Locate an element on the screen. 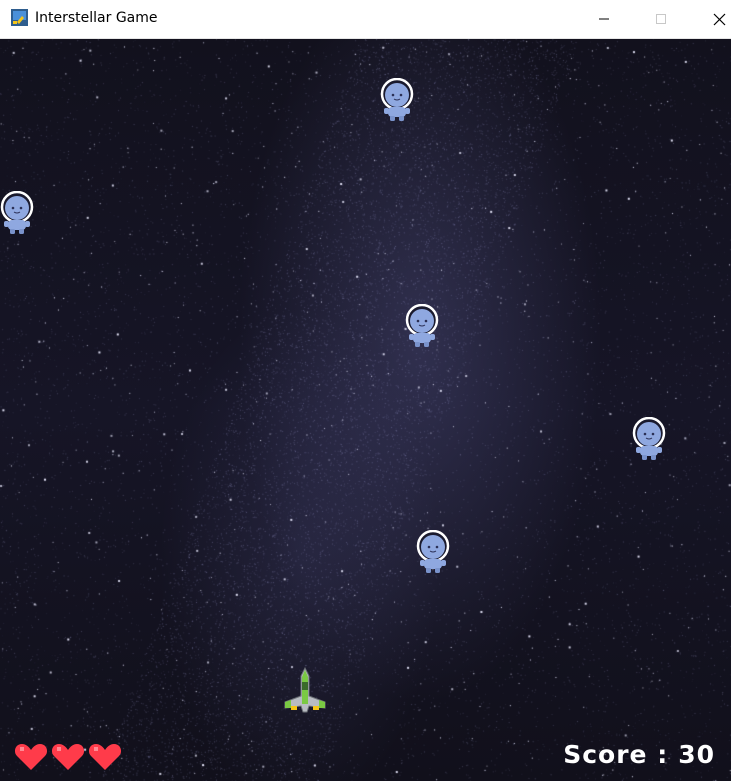 This screenshot has height=781, width=731. title-bar: Interstellar Game is located at coordinates (365, 19).